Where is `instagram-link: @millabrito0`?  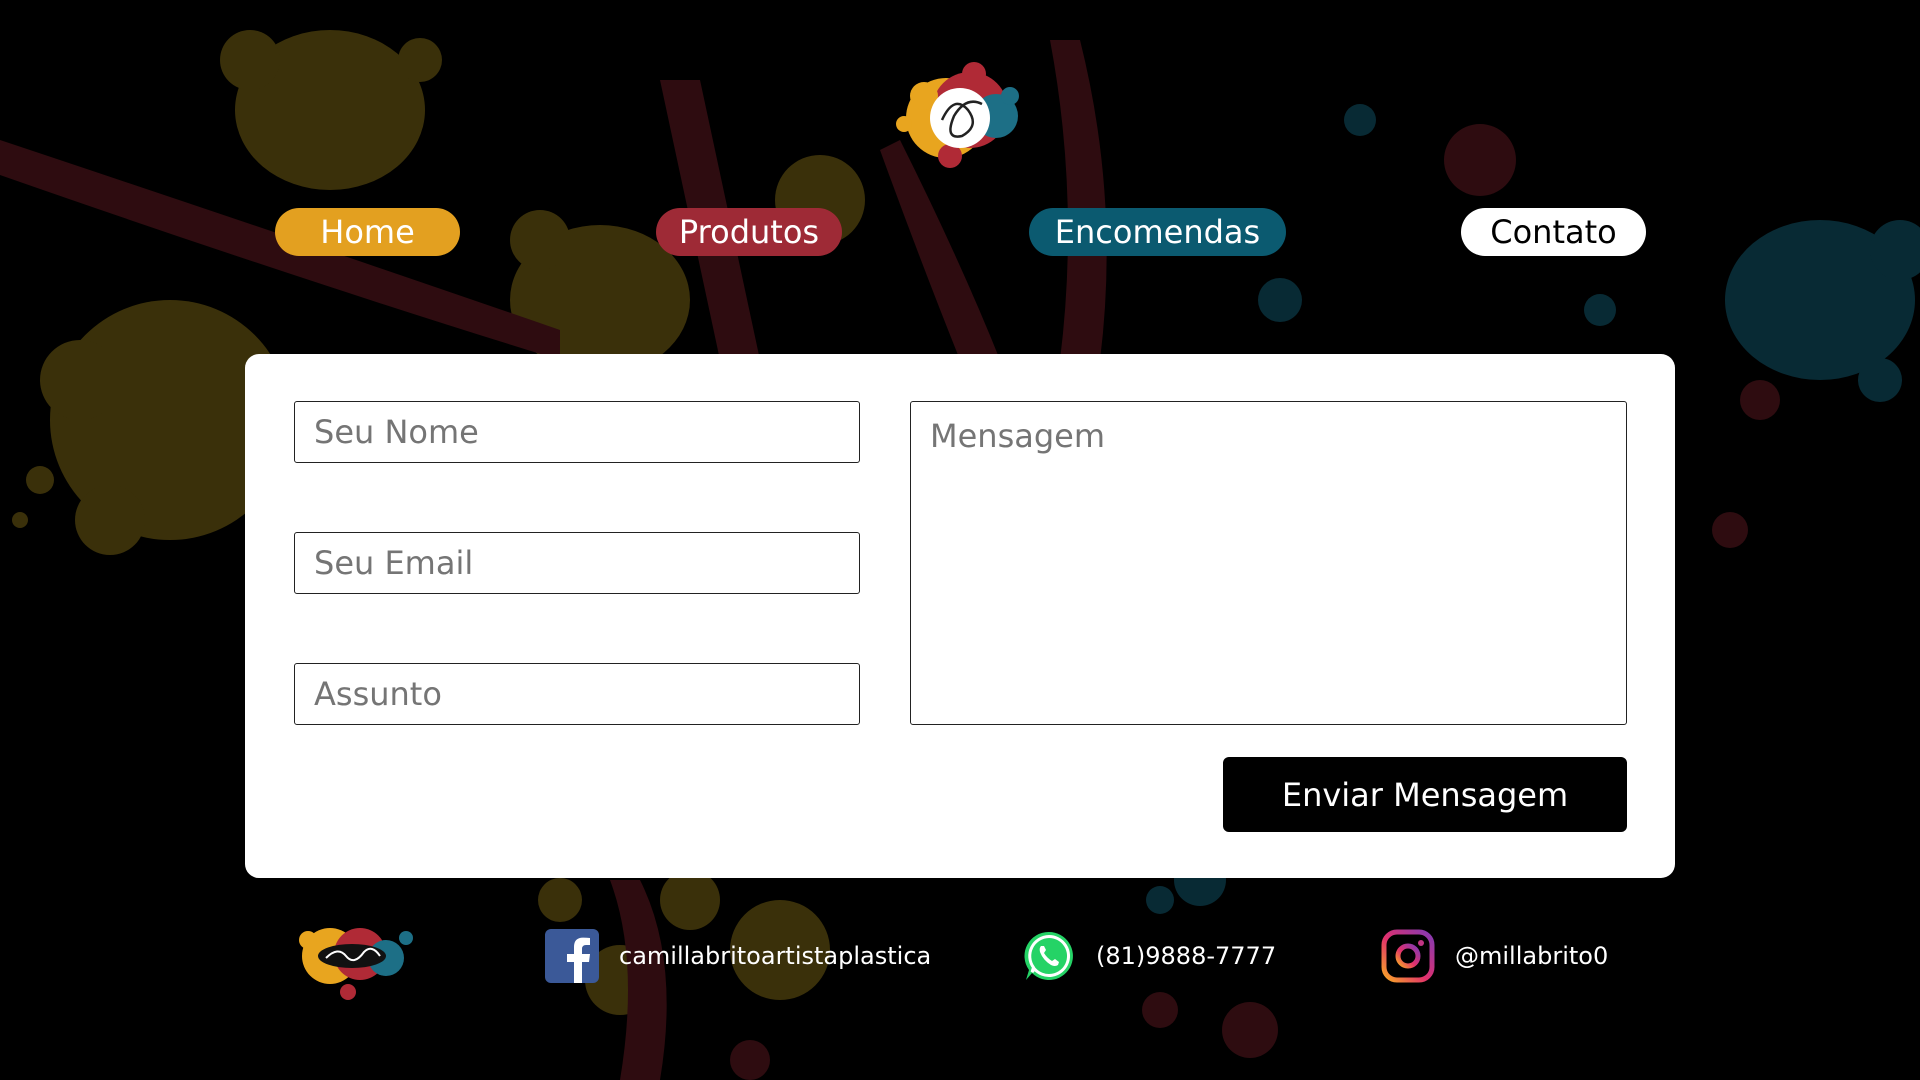
instagram-link: @millabrito0 is located at coordinates (1494, 956).